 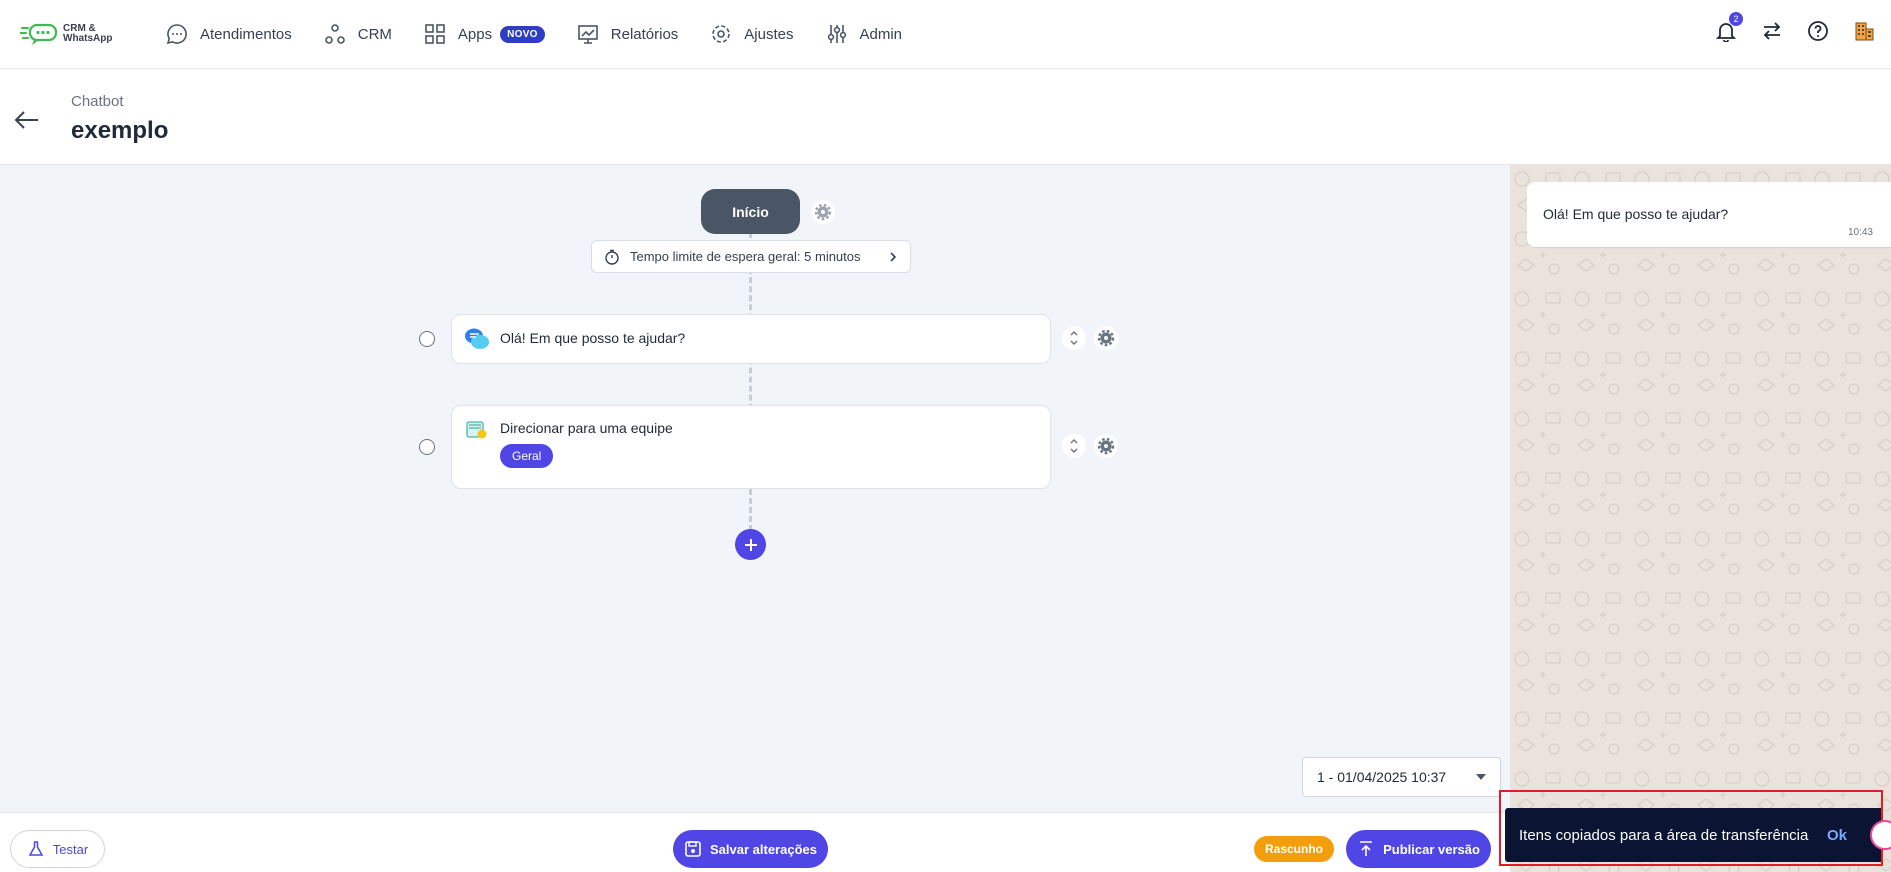 What do you see at coordinates (120, 130) in the screenshot?
I see `page-title: exemplo` at bounding box center [120, 130].